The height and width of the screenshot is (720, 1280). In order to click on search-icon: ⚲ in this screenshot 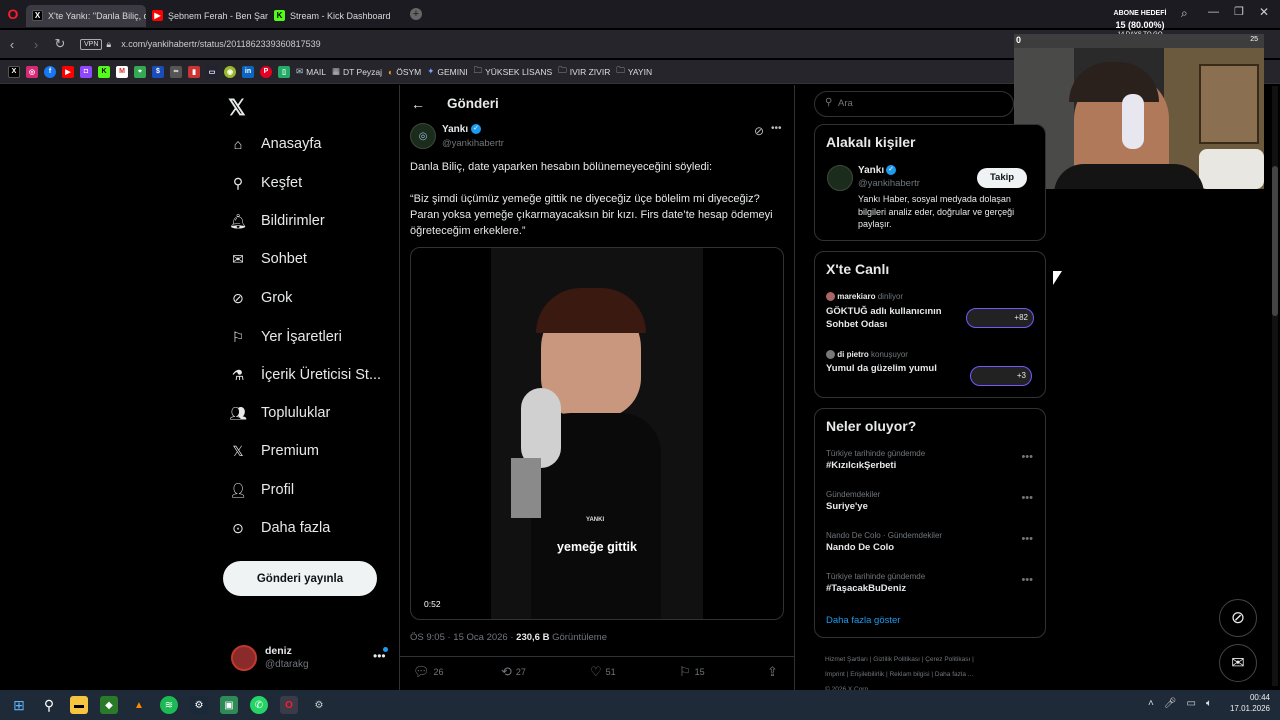, I will do `click(49, 705)`.